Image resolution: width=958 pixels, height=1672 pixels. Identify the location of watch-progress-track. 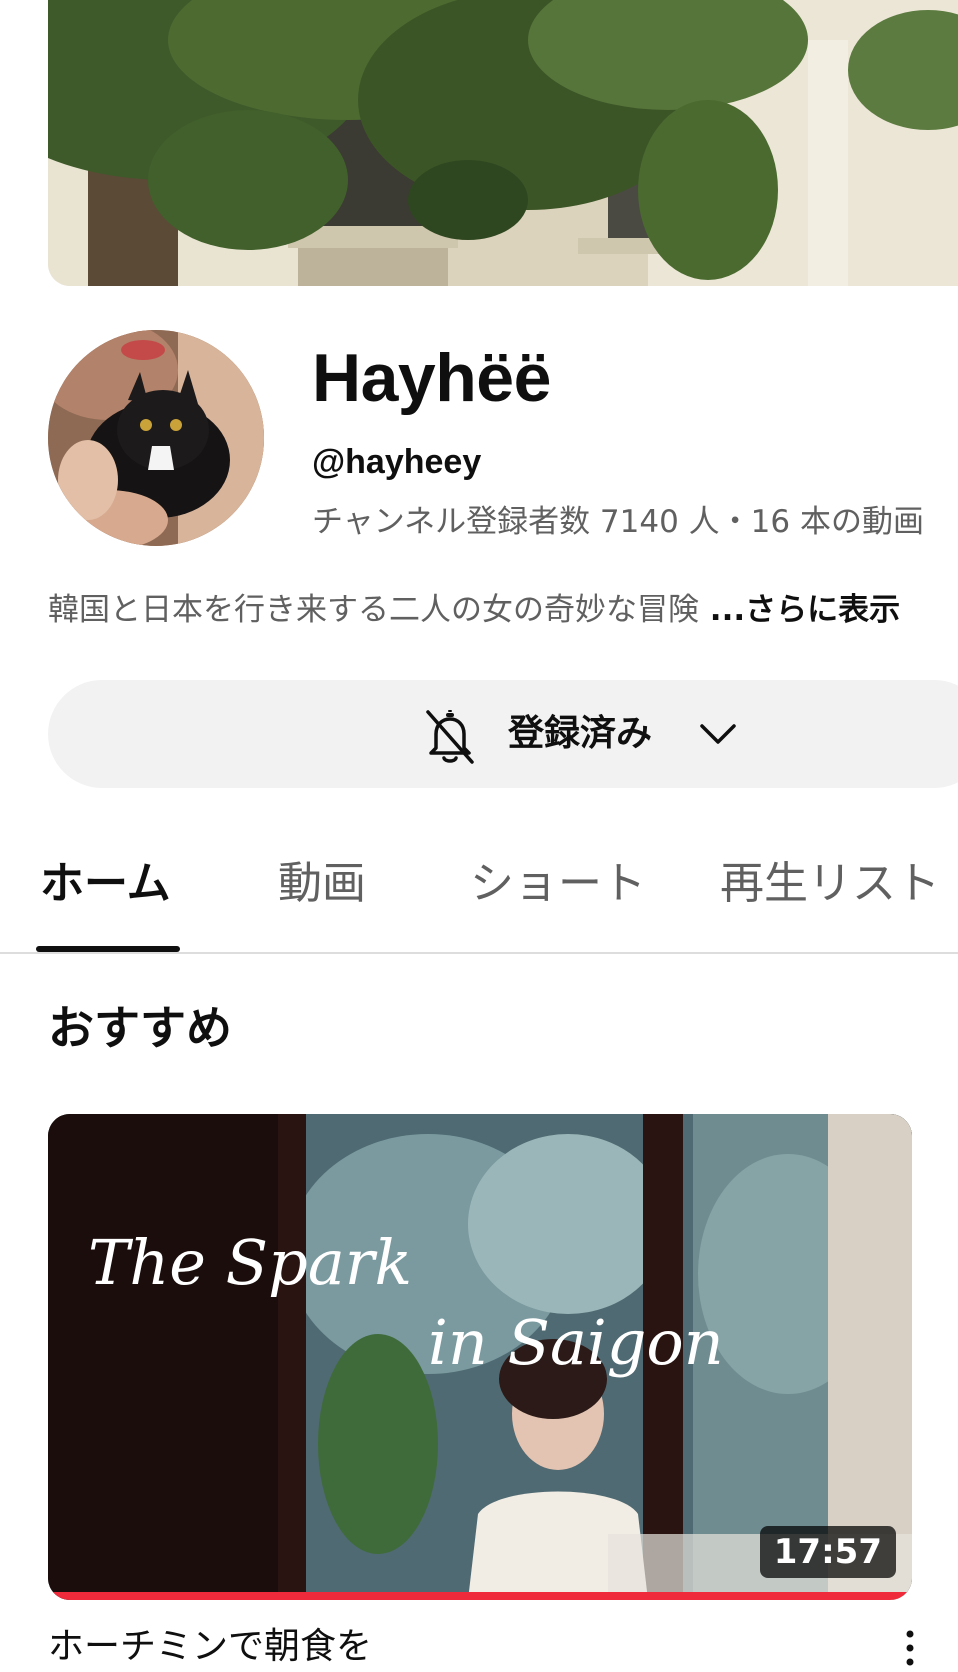
(480, 1596).